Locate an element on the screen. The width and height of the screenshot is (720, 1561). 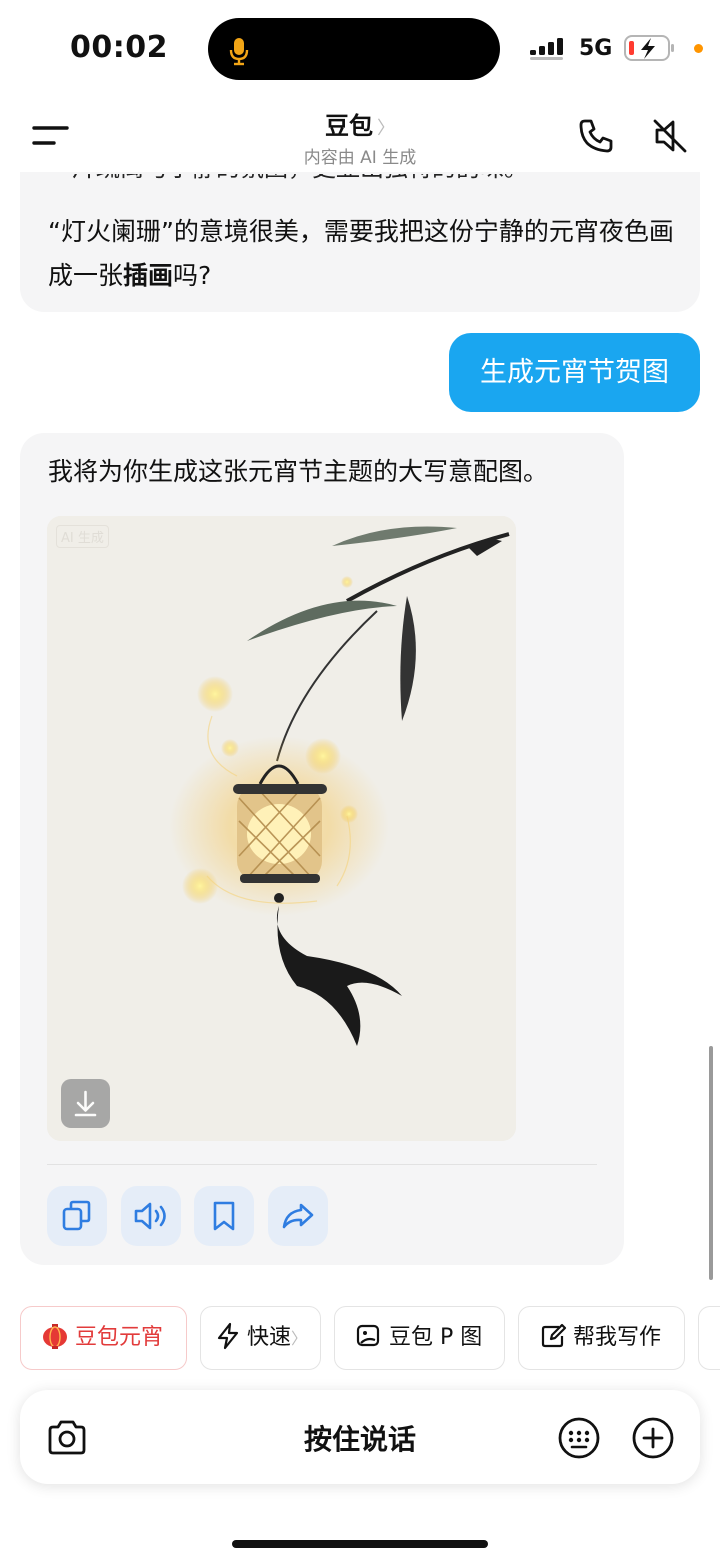
ai-generated-badge: AI 生成 is located at coordinates (82, 536).